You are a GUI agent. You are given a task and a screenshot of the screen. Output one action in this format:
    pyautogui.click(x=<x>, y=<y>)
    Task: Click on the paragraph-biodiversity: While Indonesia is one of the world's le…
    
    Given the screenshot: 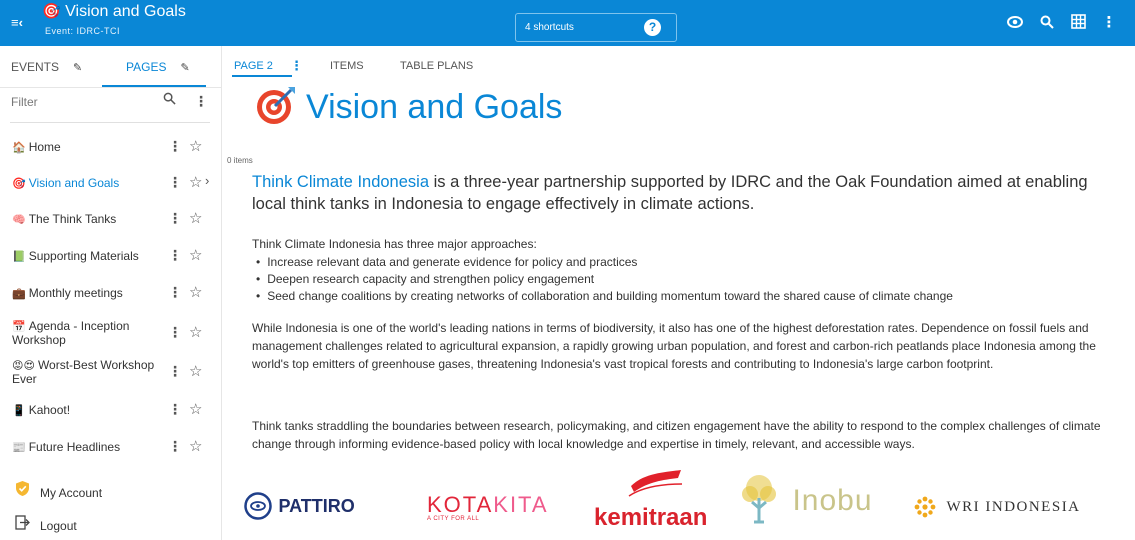 What is the action you would take?
    pyautogui.click(x=674, y=346)
    